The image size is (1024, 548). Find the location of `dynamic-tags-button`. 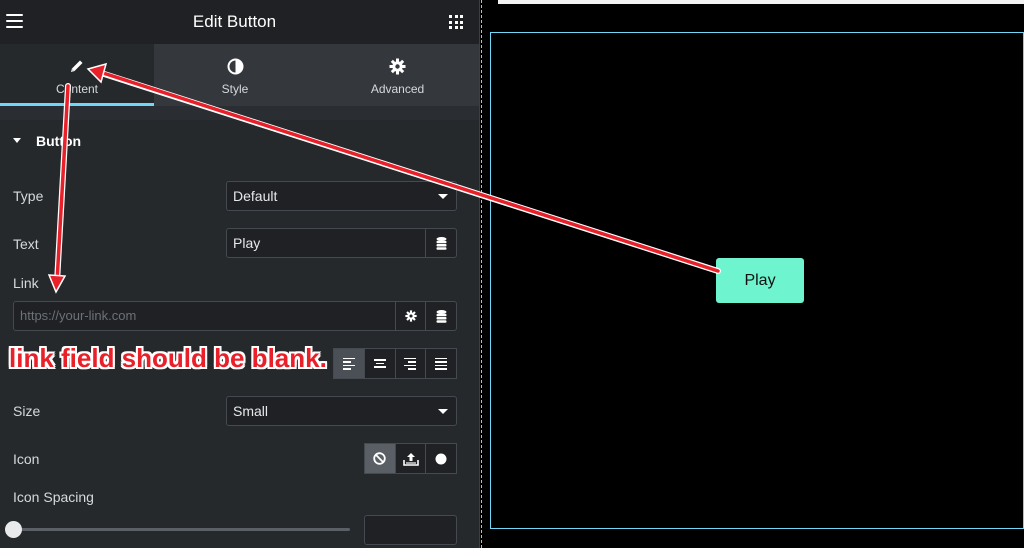

dynamic-tags-button is located at coordinates (441, 243).